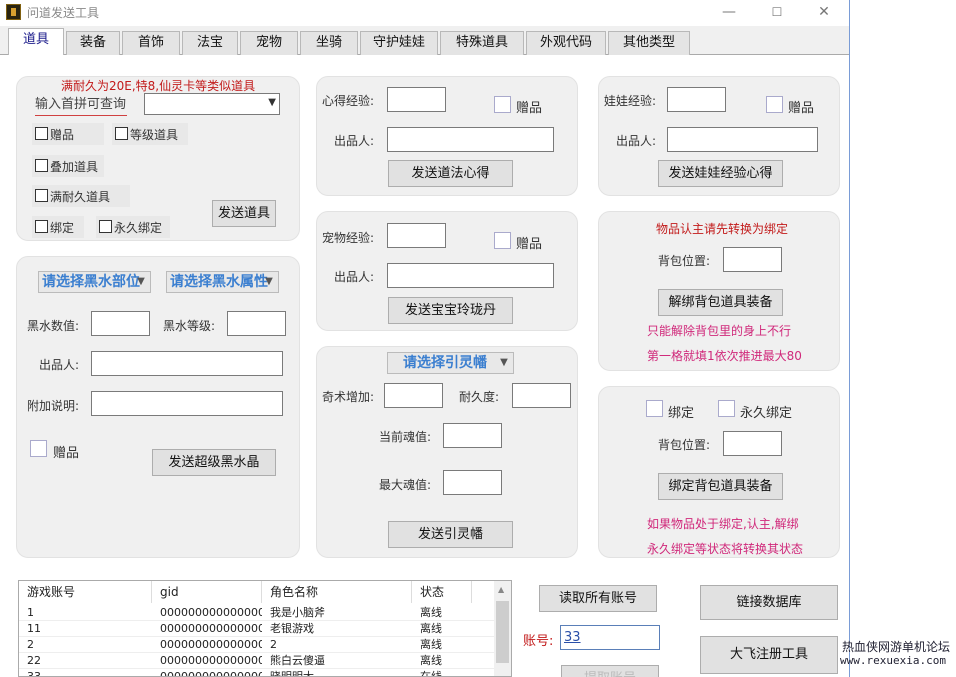  What do you see at coordinates (93, 43) in the screenshot?
I see `tab-equipment: 装备` at bounding box center [93, 43].